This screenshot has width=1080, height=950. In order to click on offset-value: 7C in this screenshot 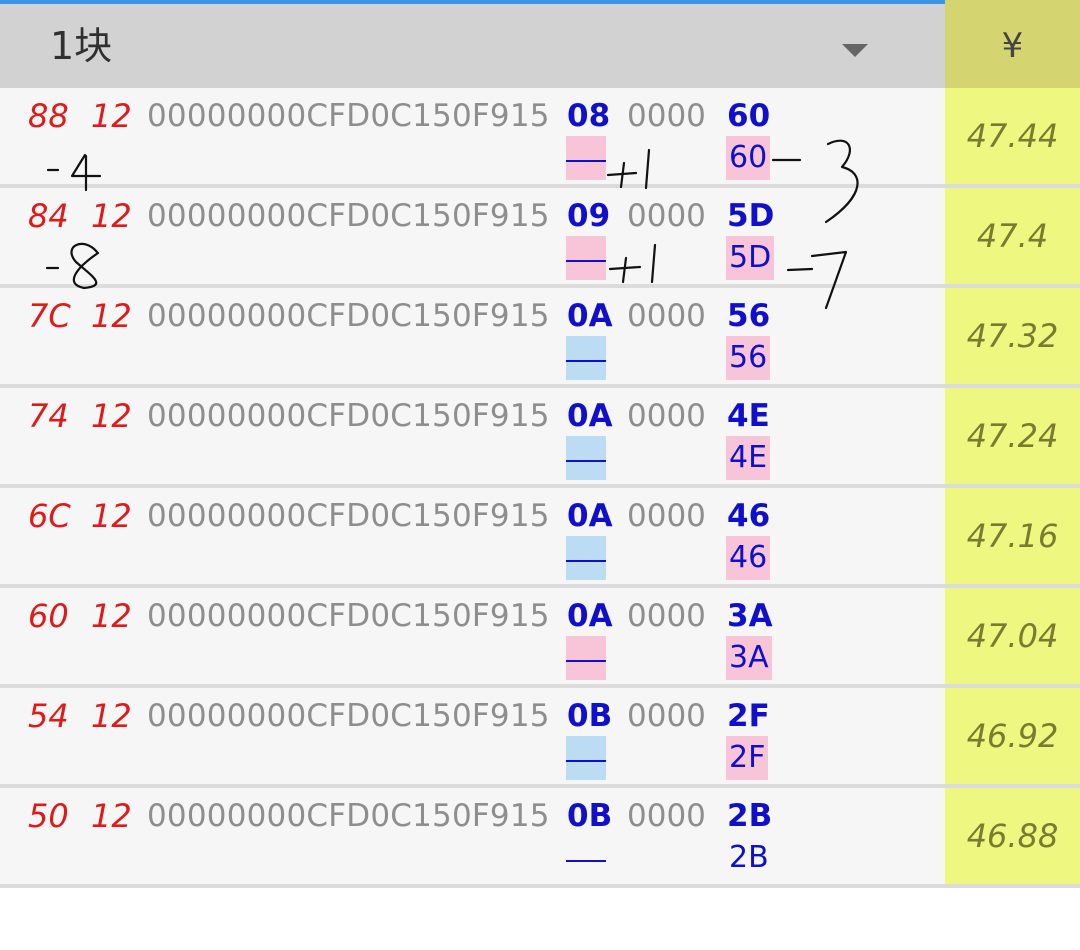, I will do `click(49, 316)`.